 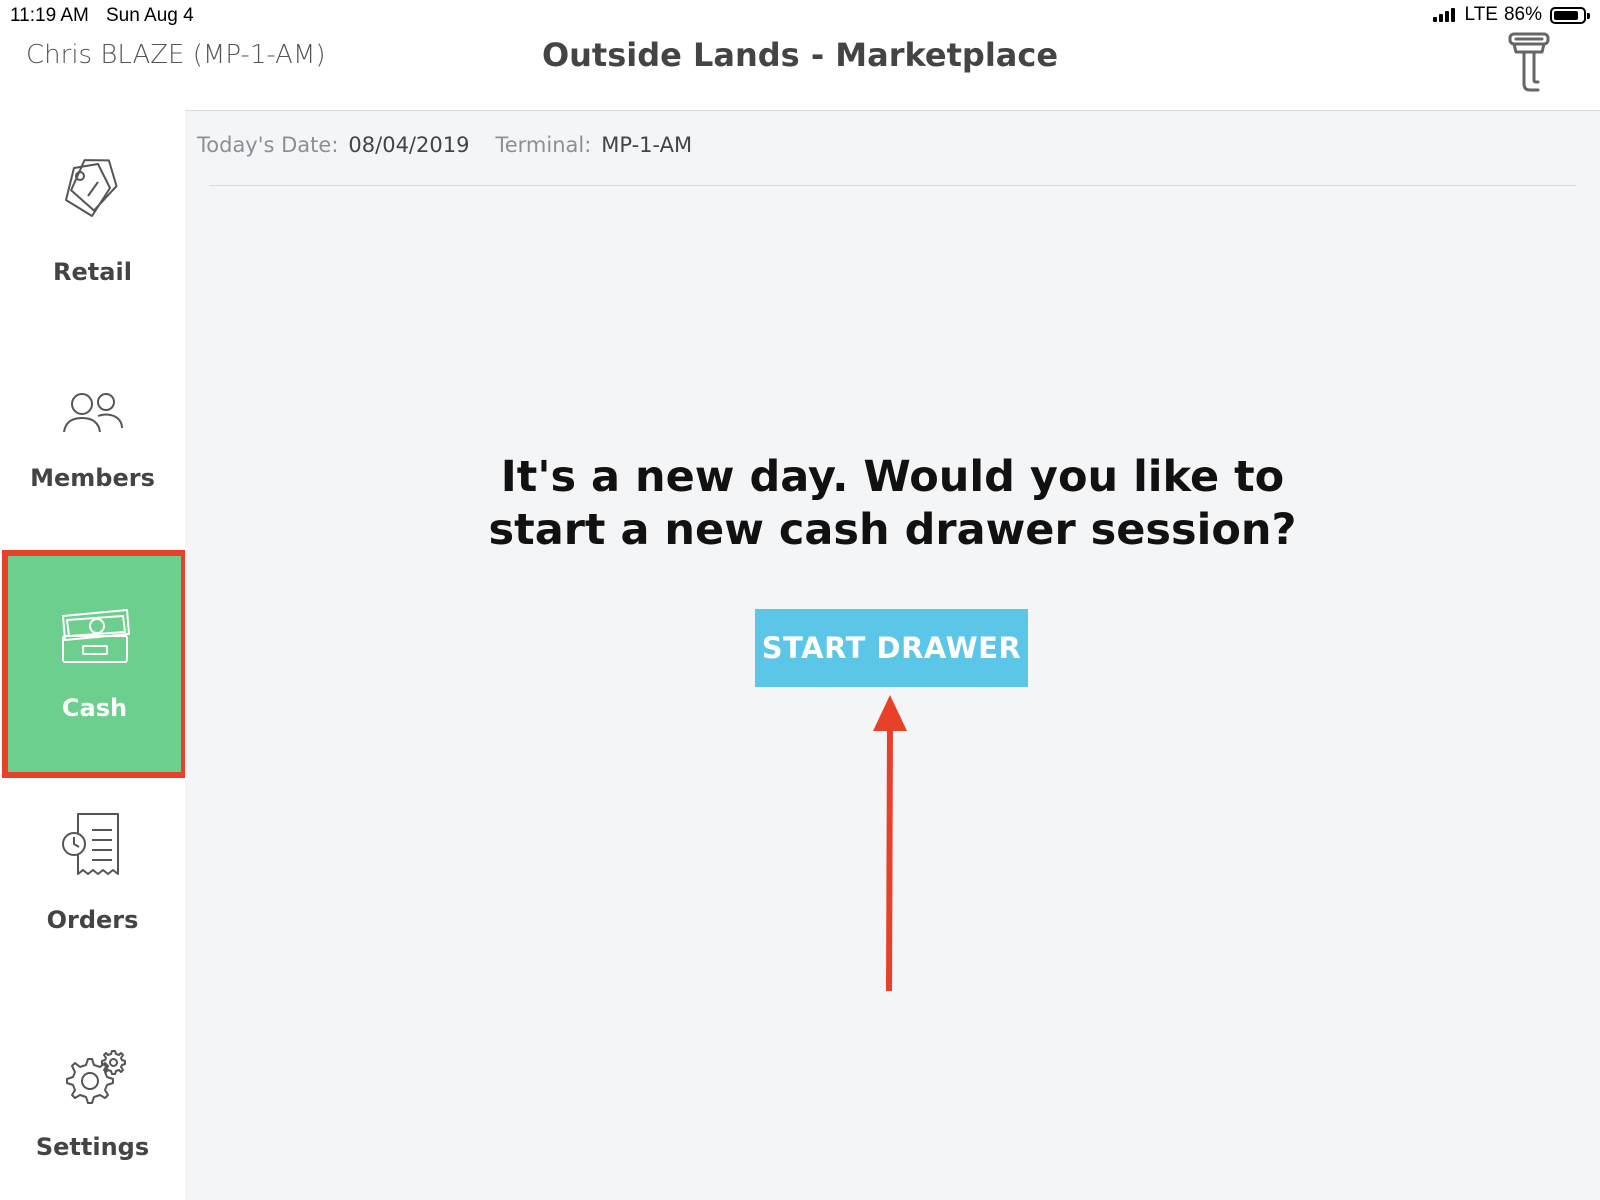 I want to click on status-right: LTE 86%, so click(x=1511, y=15).